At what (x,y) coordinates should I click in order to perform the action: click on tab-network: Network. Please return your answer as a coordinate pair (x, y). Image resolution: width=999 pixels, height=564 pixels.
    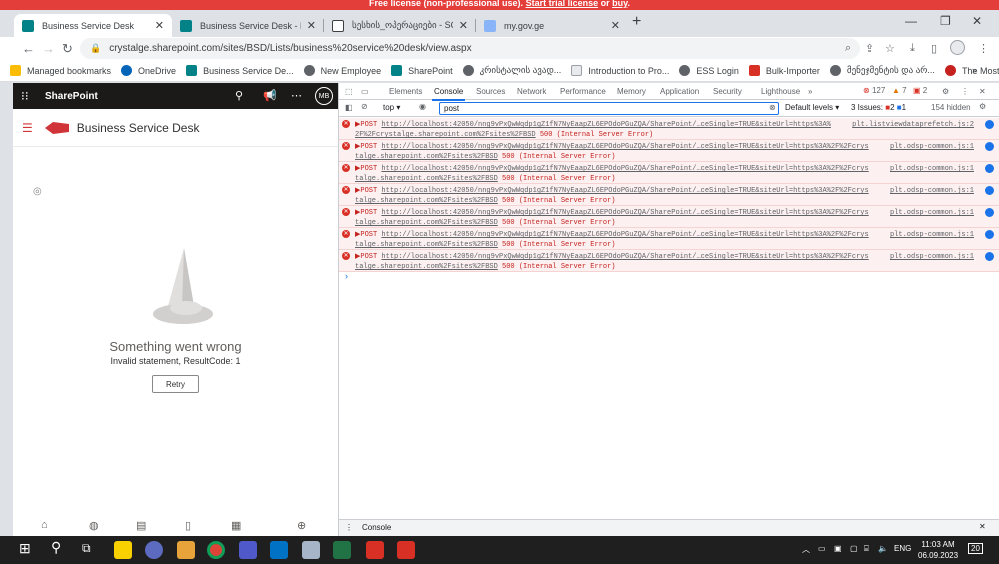
    Looking at the image, I should click on (531, 91).